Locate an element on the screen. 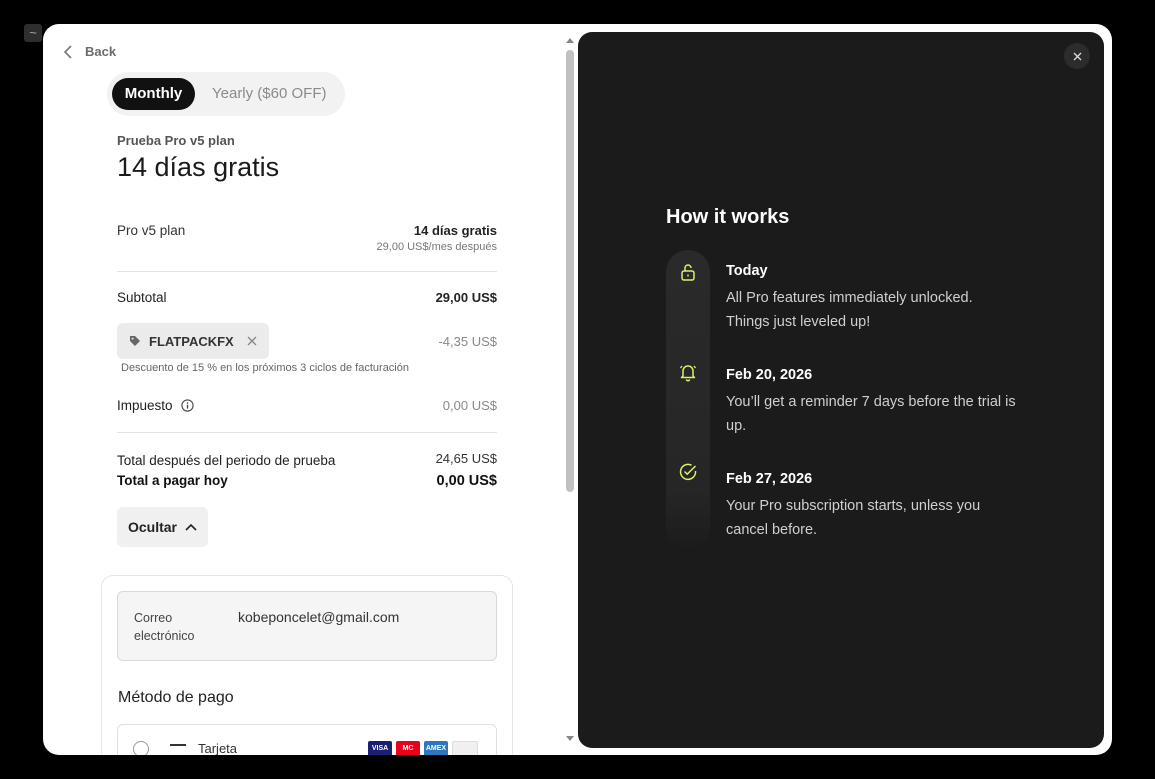 The width and height of the screenshot is (1155, 779). hide-details-label: Ocultar is located at coordinates (152, 527).